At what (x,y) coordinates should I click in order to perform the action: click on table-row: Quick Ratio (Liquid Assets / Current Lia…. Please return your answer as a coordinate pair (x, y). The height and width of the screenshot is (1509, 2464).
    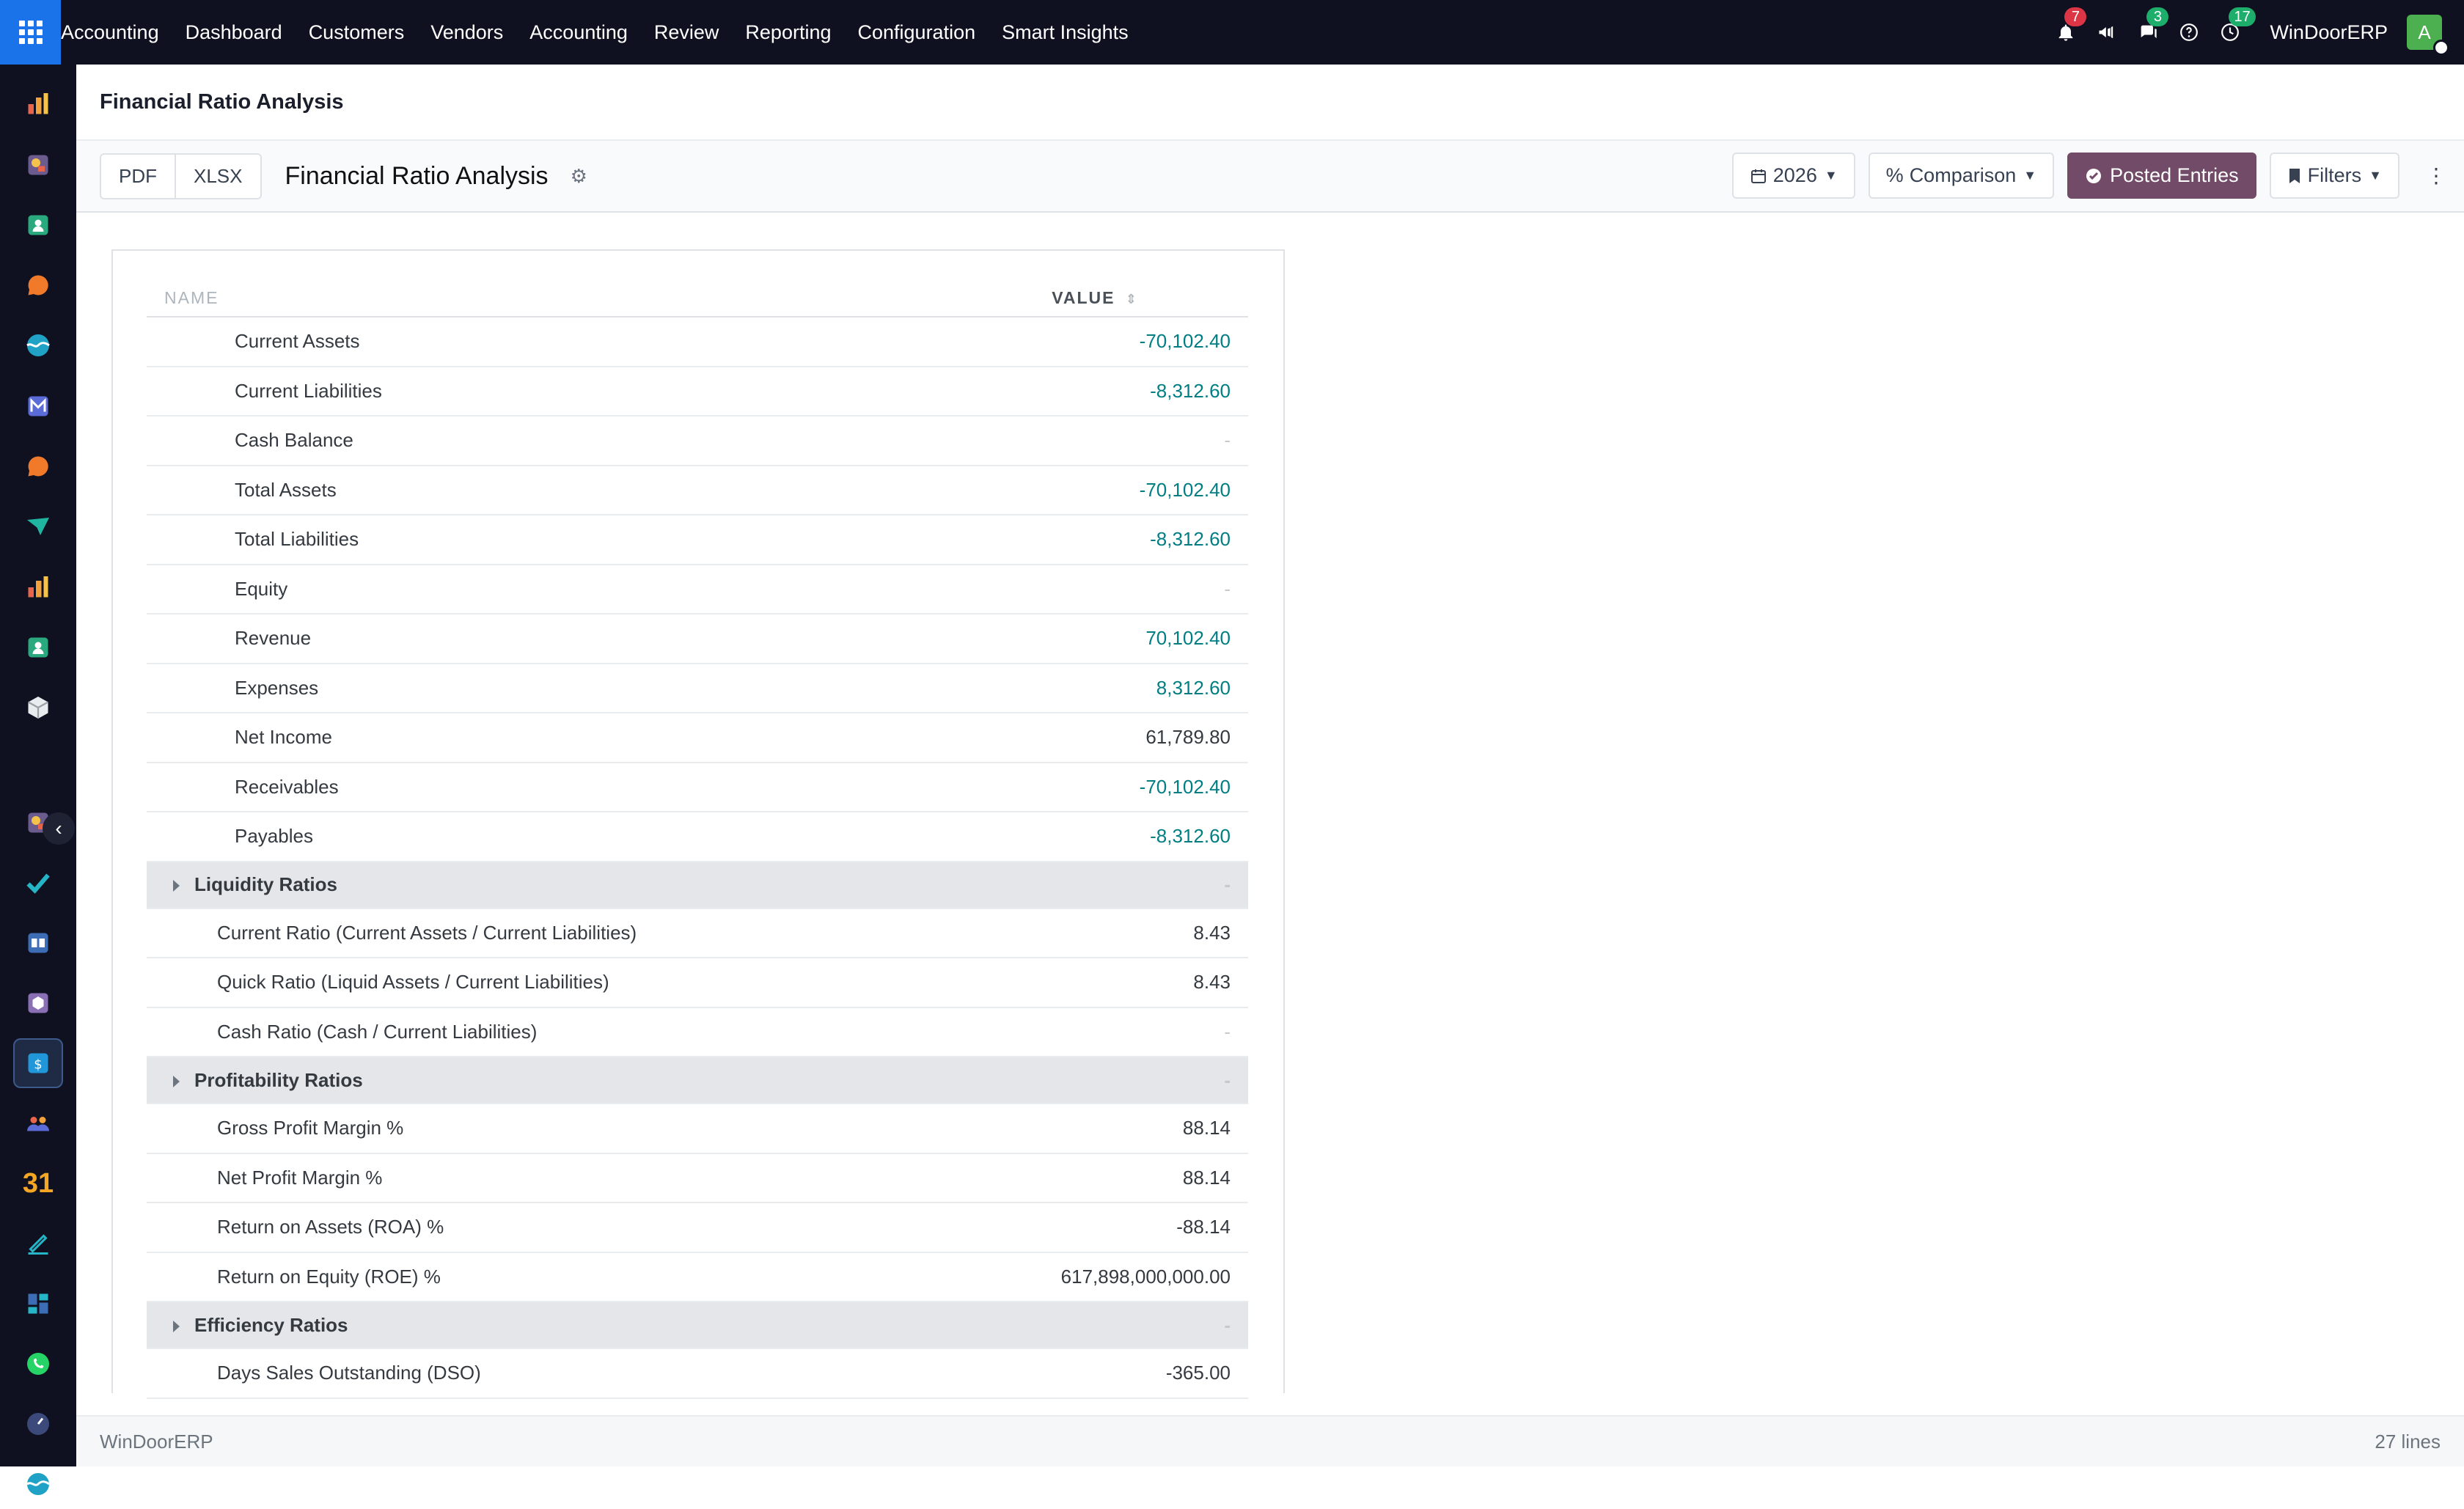
    Looking at the image, I should click on (697, 982).